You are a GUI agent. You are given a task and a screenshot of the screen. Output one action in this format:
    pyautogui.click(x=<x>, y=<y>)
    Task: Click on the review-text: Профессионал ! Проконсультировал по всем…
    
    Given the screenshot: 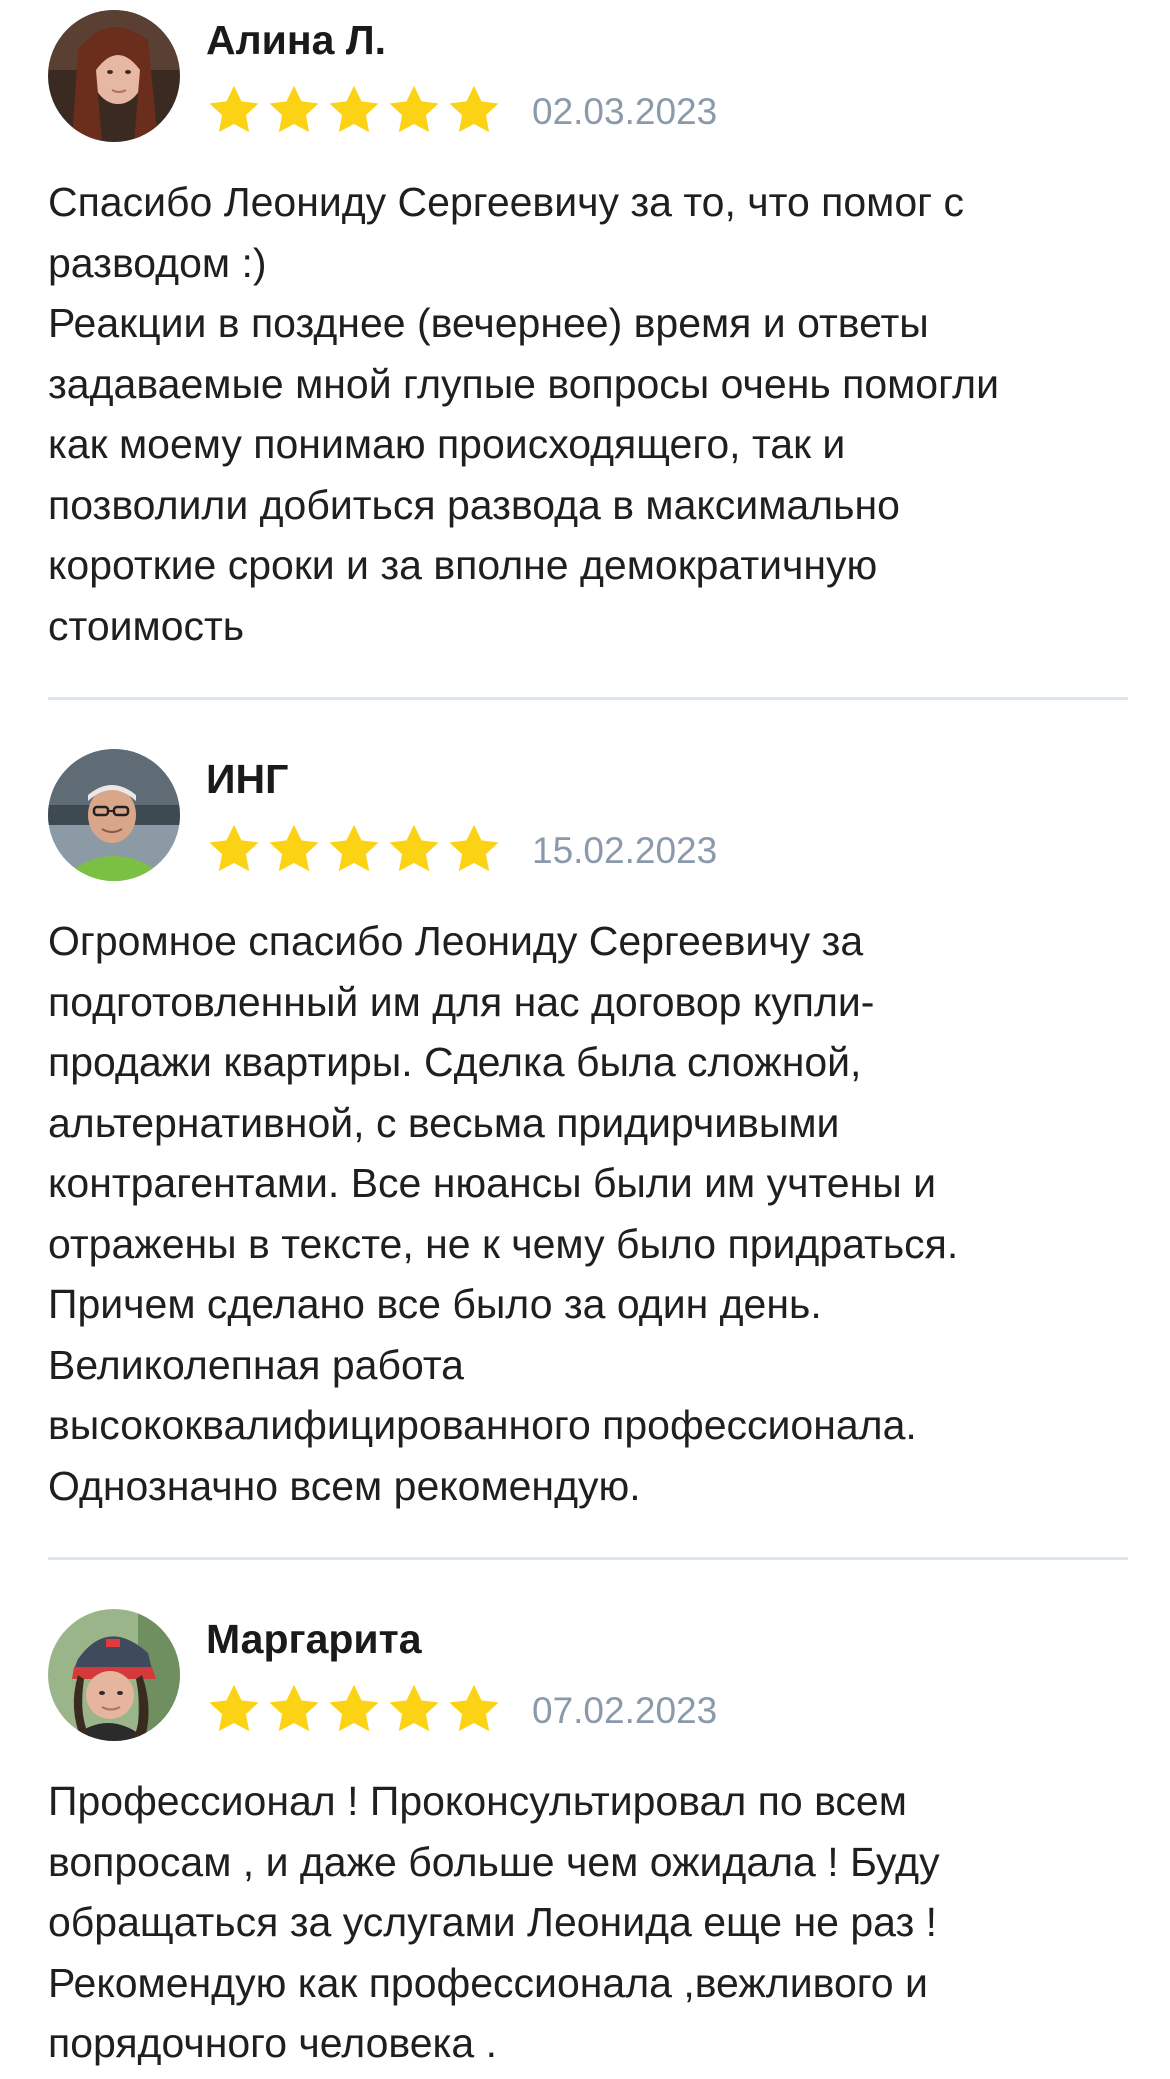 What is the action you would take?
    pyautogui.click(x=494, y=1922)
    